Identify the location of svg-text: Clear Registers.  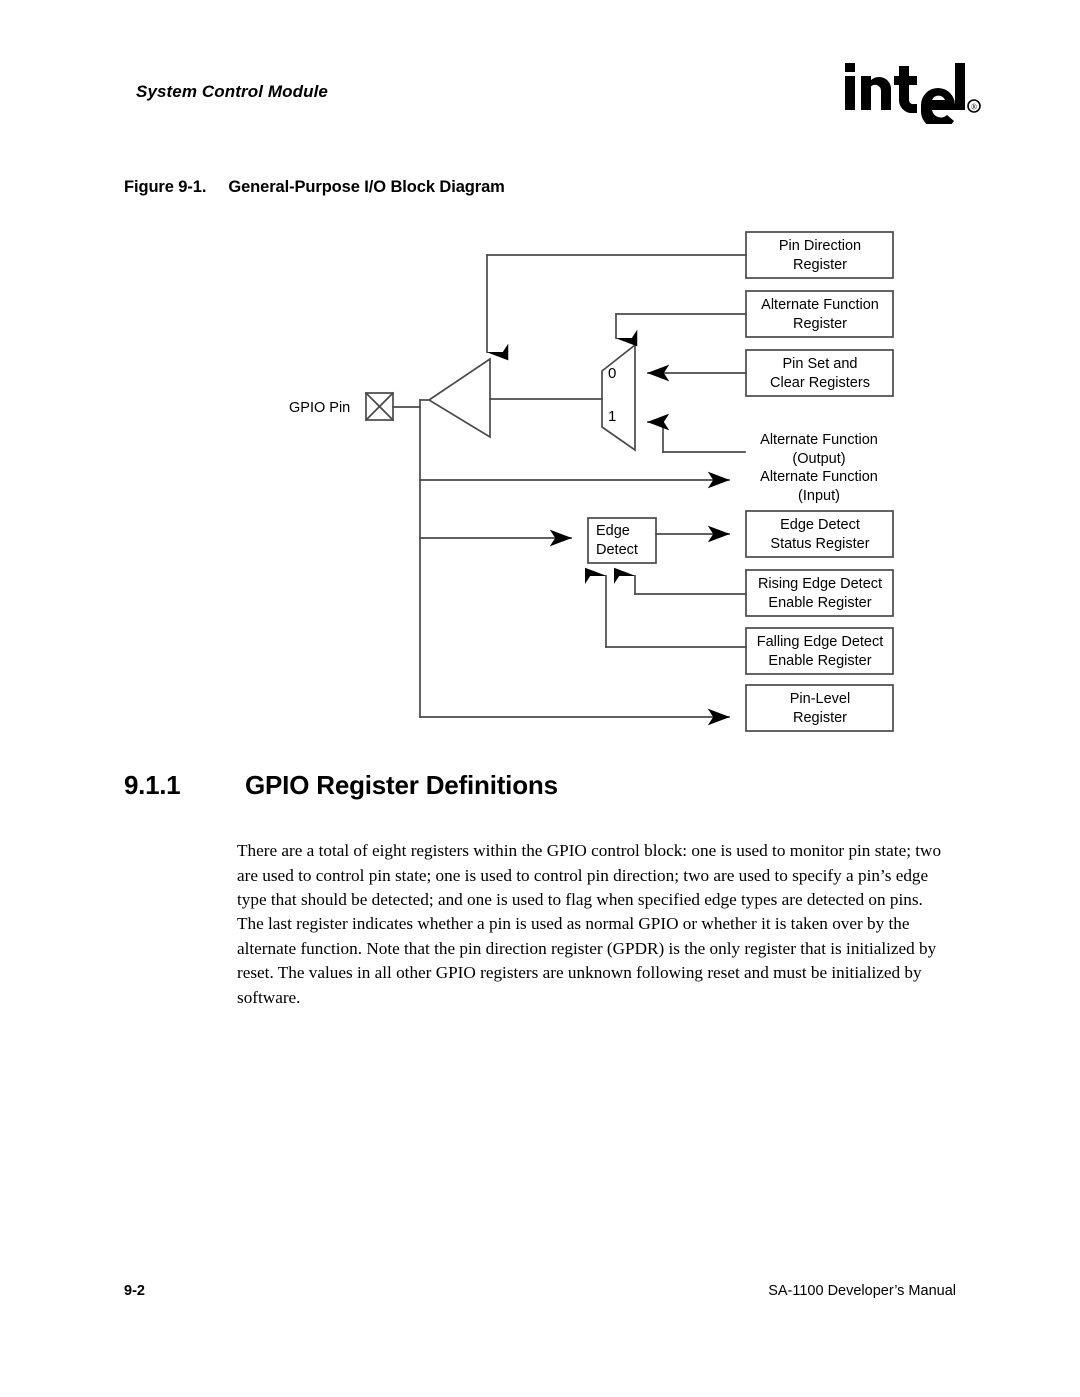
(820, 383).